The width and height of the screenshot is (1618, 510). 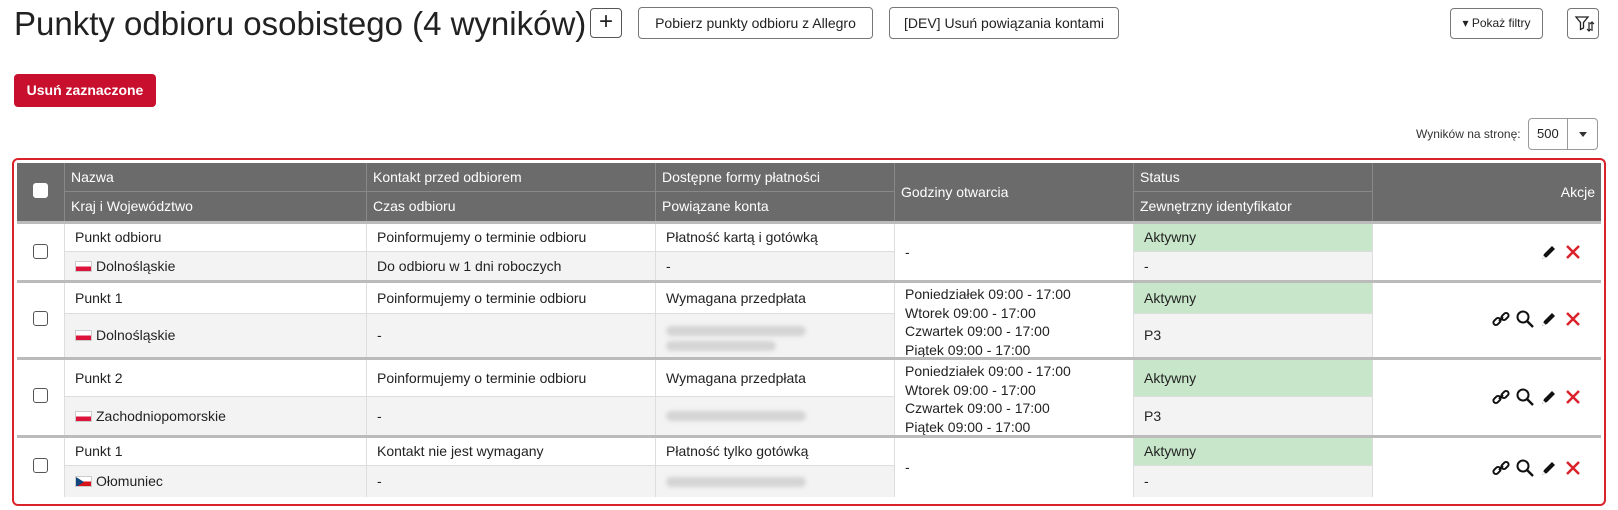 I want to click on header-region: Kraj i Województwo, so click(x=216, y=206).